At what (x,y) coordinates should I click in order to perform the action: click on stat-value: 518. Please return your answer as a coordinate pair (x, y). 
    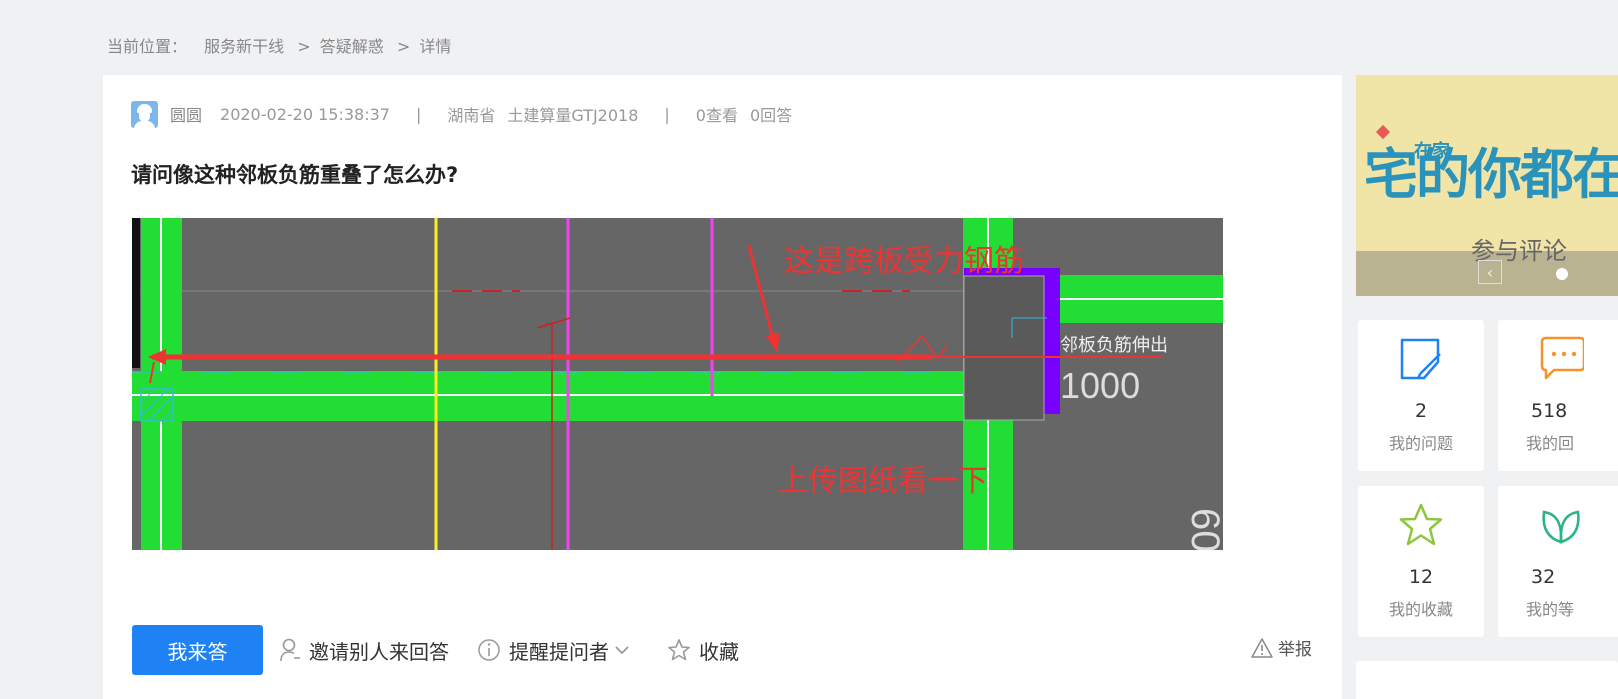
    Looking at the image, I should click on (1549, 411).